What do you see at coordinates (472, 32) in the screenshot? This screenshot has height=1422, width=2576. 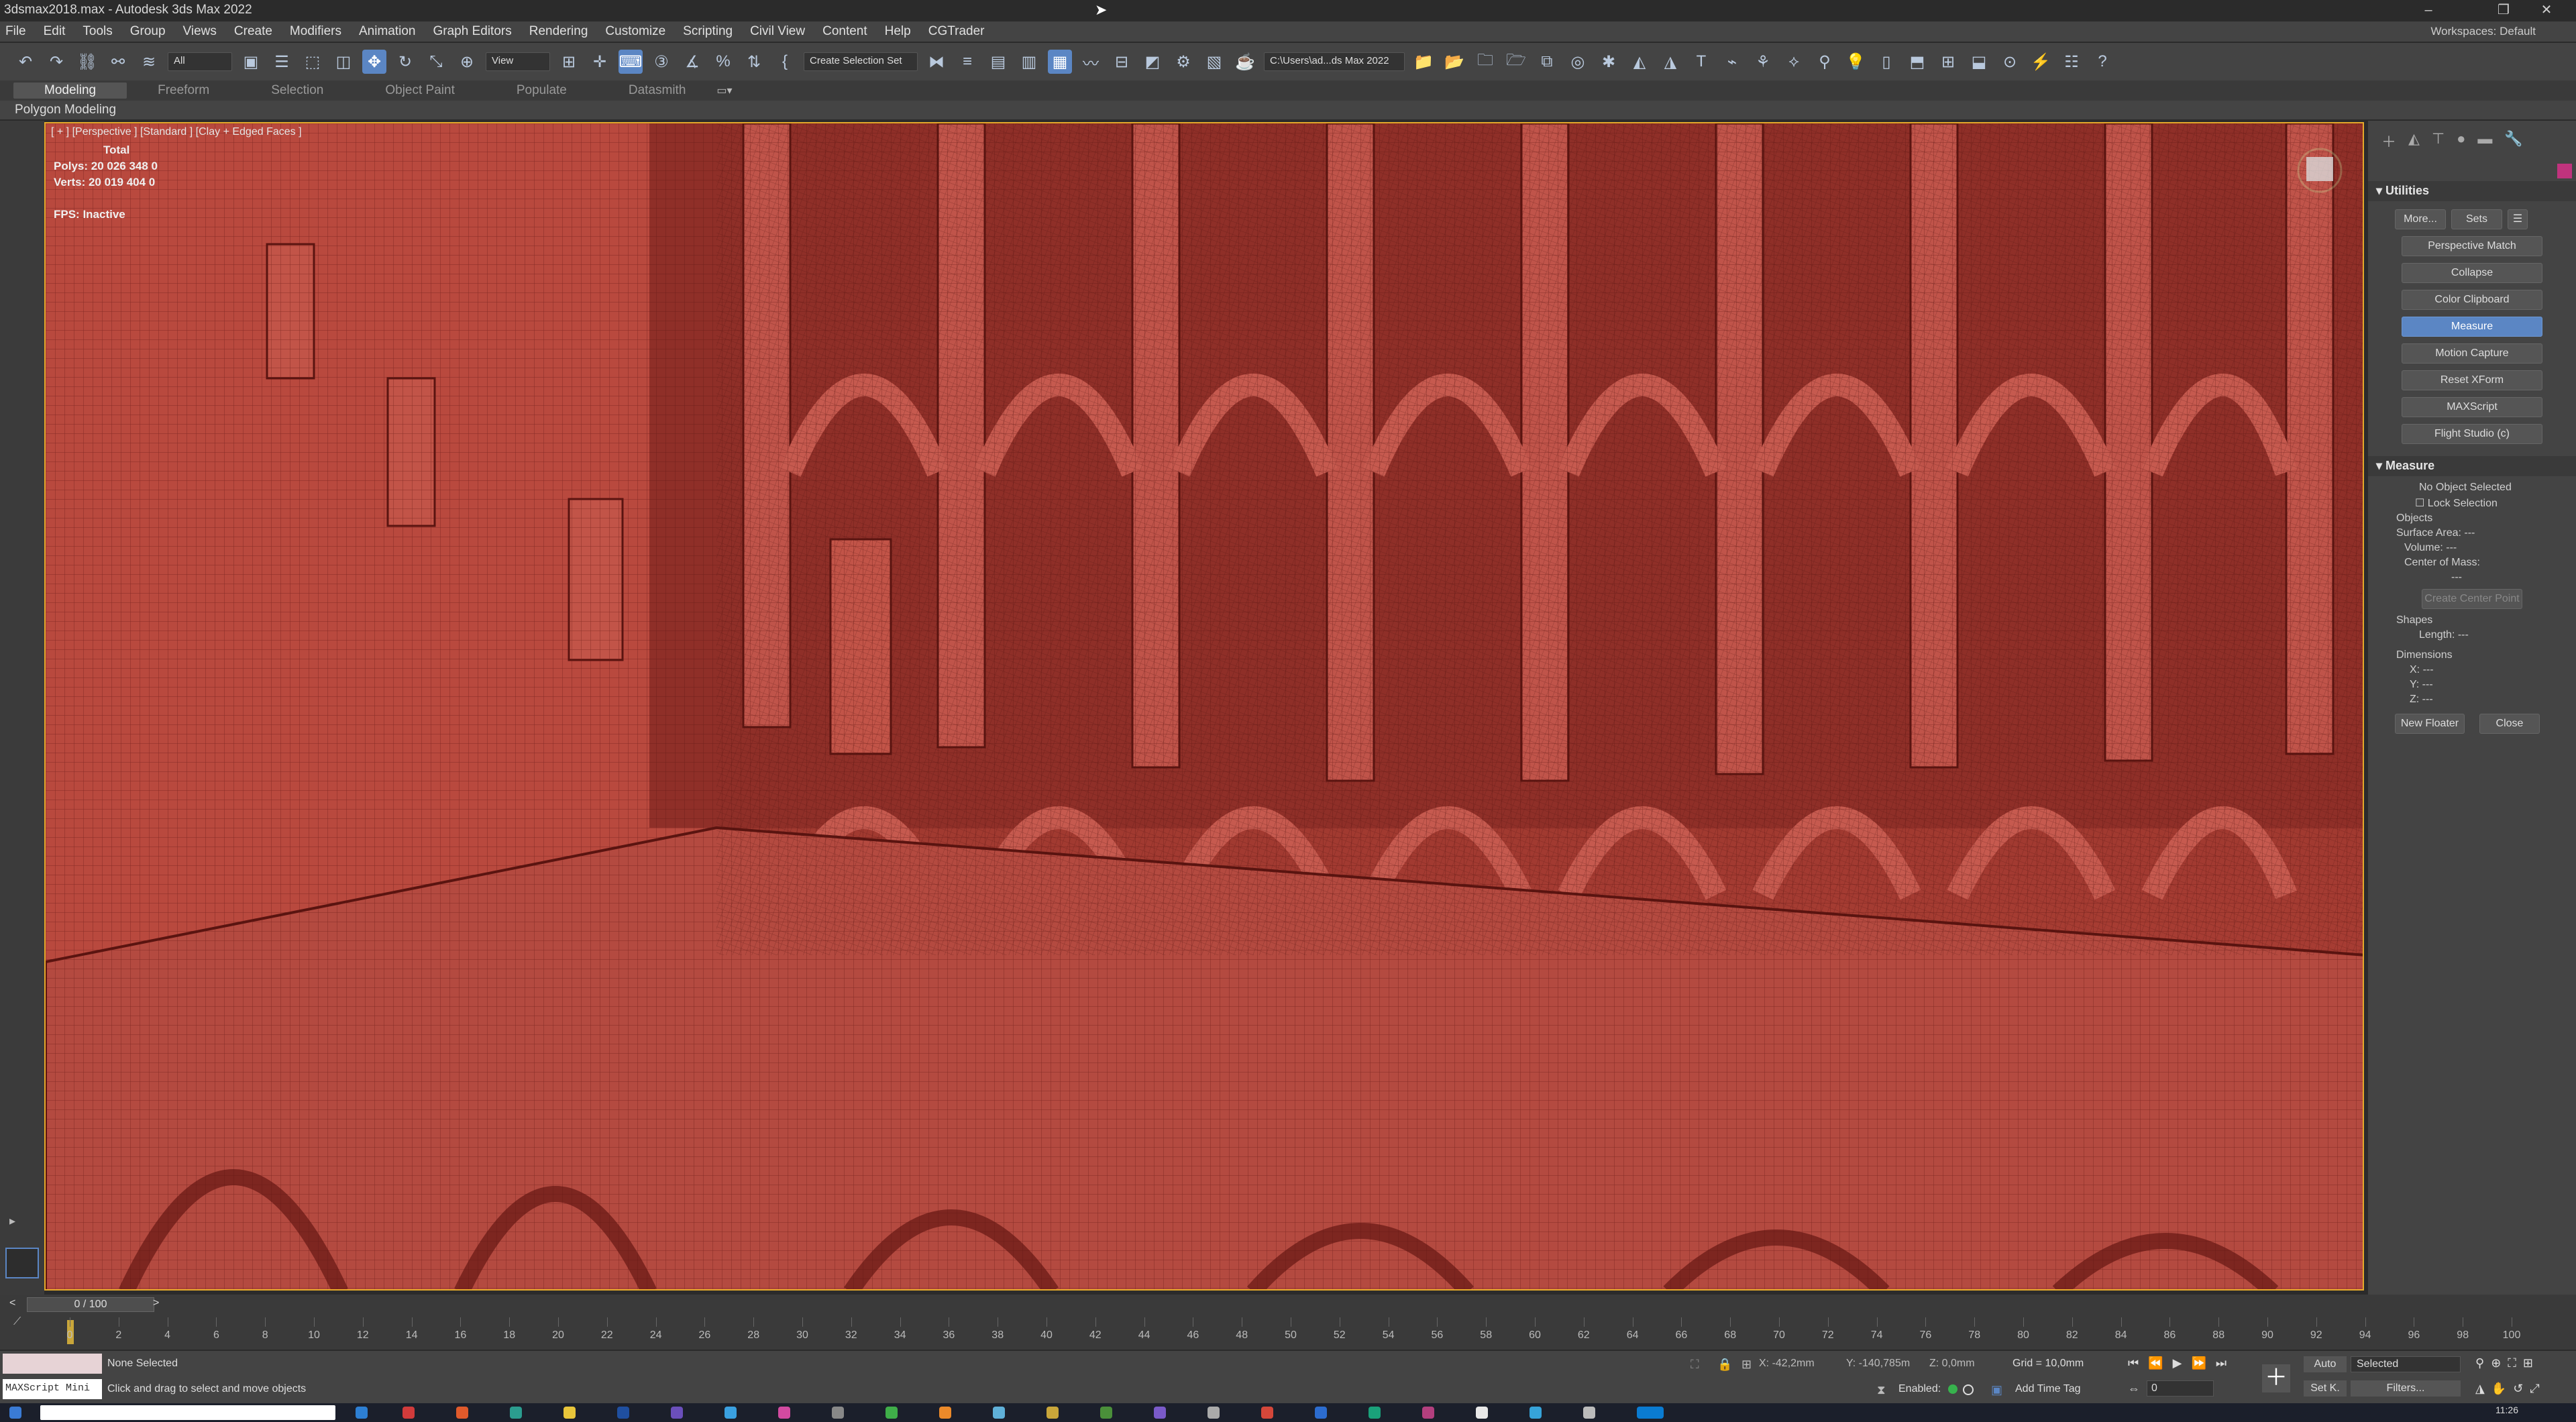 I see `menu-graph-editors: Graph Editors` at bounding box center [472, 32].